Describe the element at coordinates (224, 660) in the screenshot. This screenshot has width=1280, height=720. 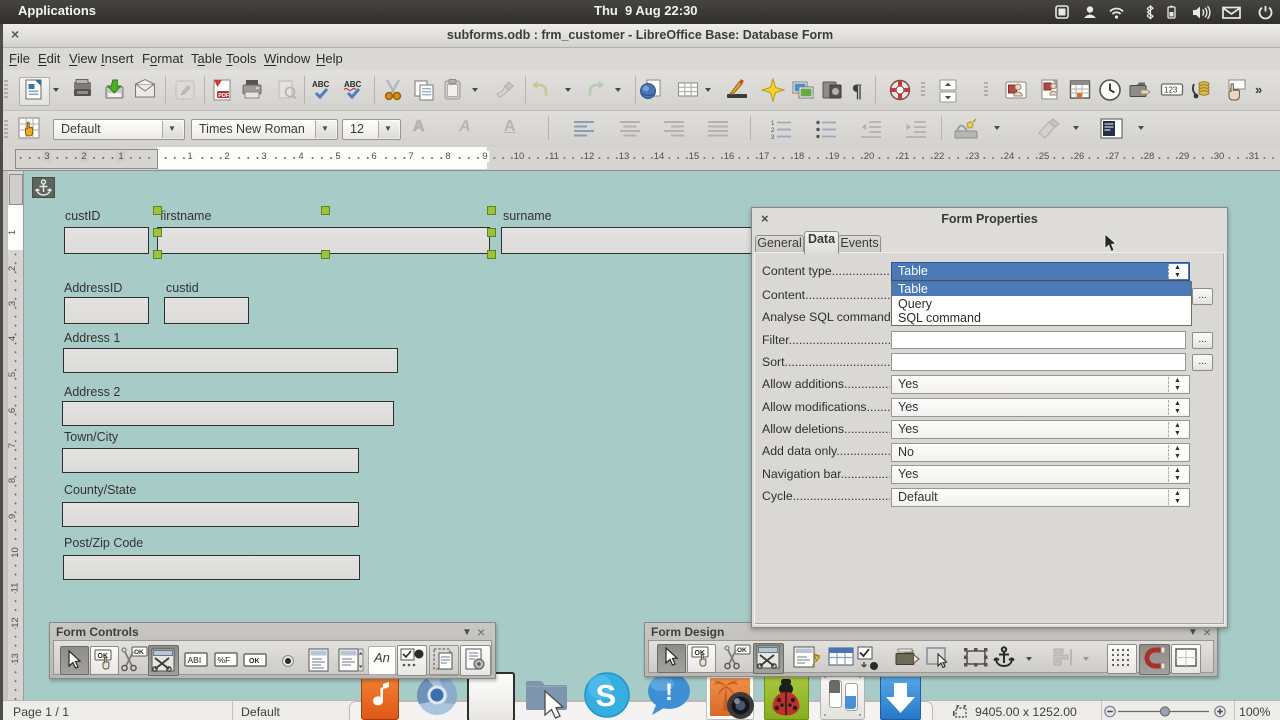
I see `svg-text: %F` at that location.